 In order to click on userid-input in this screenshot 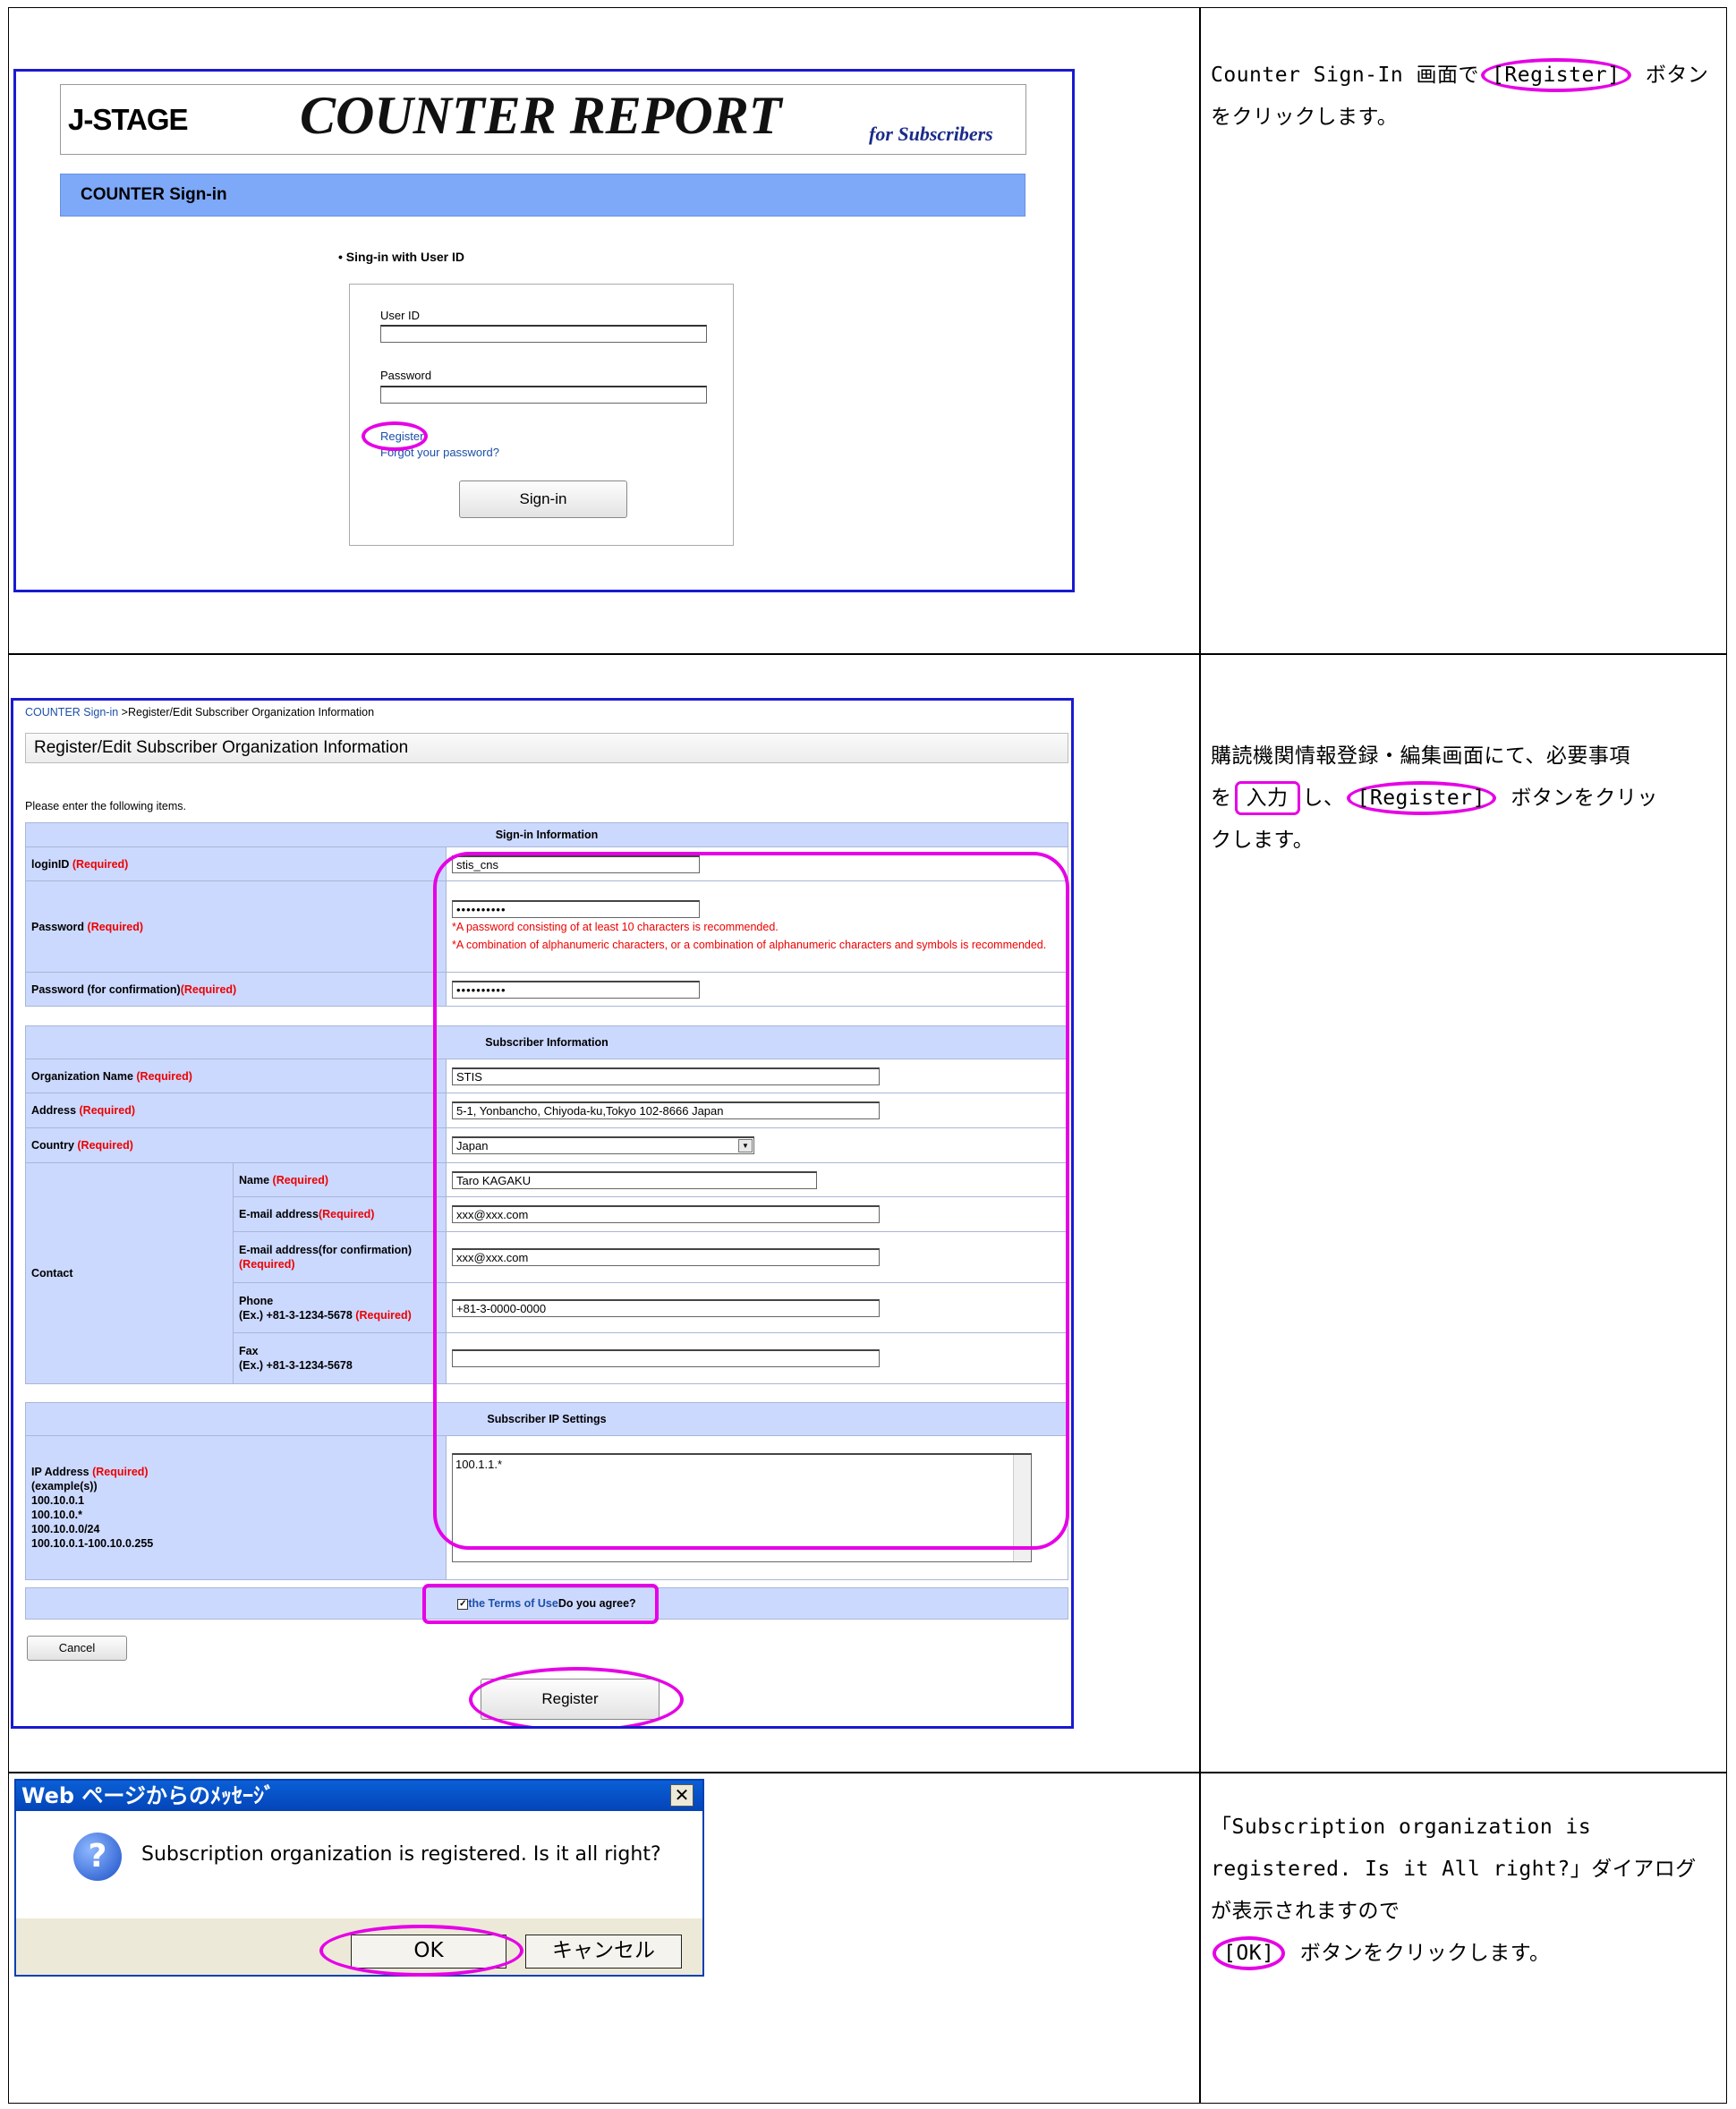, I will do `click(544, 334)`.